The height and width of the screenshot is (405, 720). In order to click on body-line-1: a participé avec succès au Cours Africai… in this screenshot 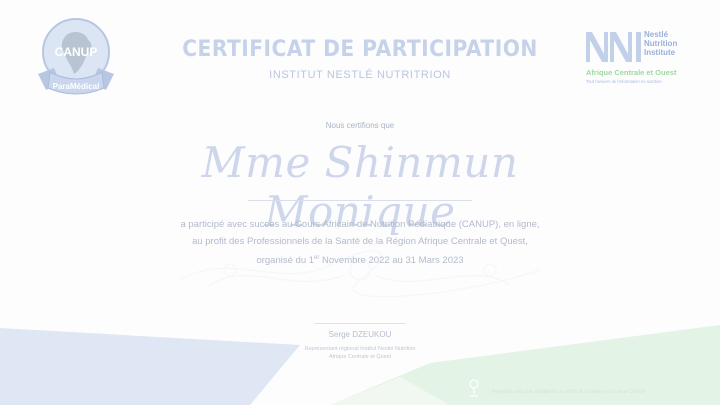, I will do `click(360, 224)`.